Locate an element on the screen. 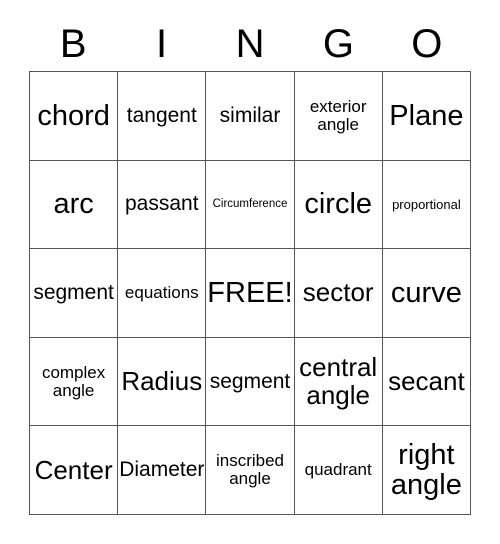 Image resolution: width=500 pixels, height=544 pixels. bingo-cell-label: Diameter is located at coordinates (162, 470).